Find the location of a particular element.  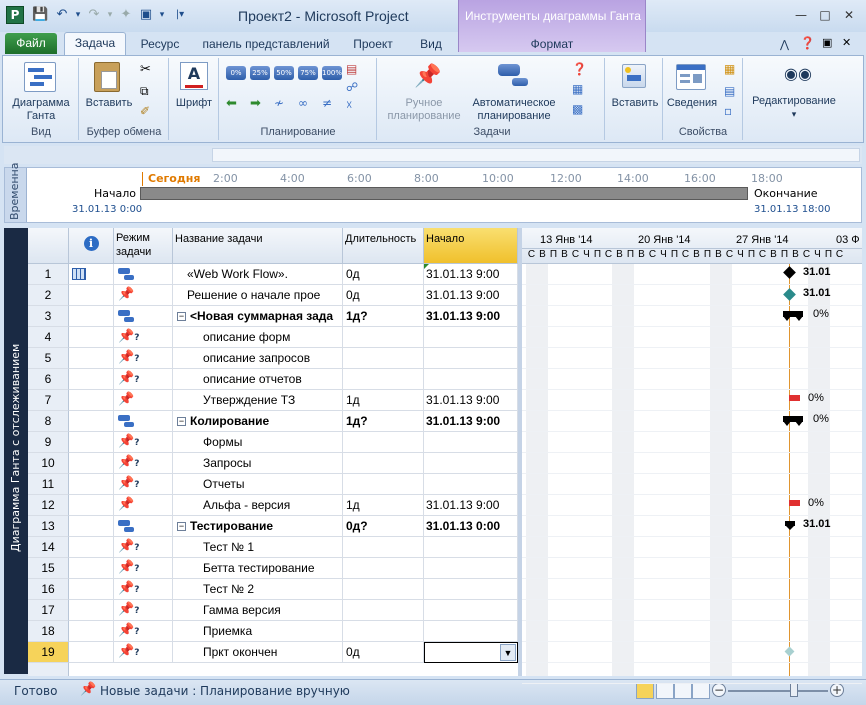

header-id is located at coordinates (48, 246).